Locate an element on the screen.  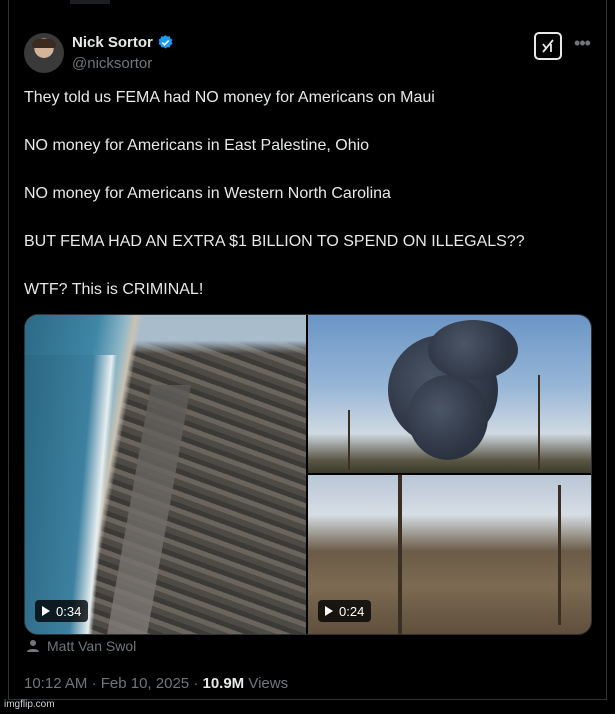
author-handle: @nicksortor is located at coordinates (112, 63).